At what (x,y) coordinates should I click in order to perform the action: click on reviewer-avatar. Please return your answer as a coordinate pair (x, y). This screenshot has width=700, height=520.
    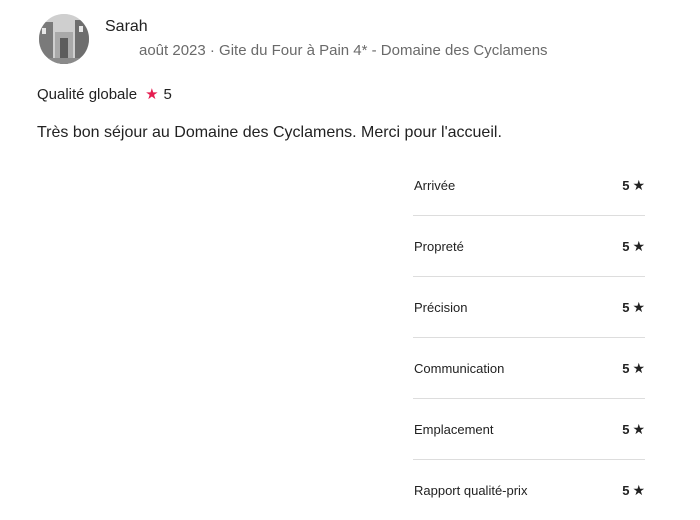
    Looking at the image, I should click on (64, 39).